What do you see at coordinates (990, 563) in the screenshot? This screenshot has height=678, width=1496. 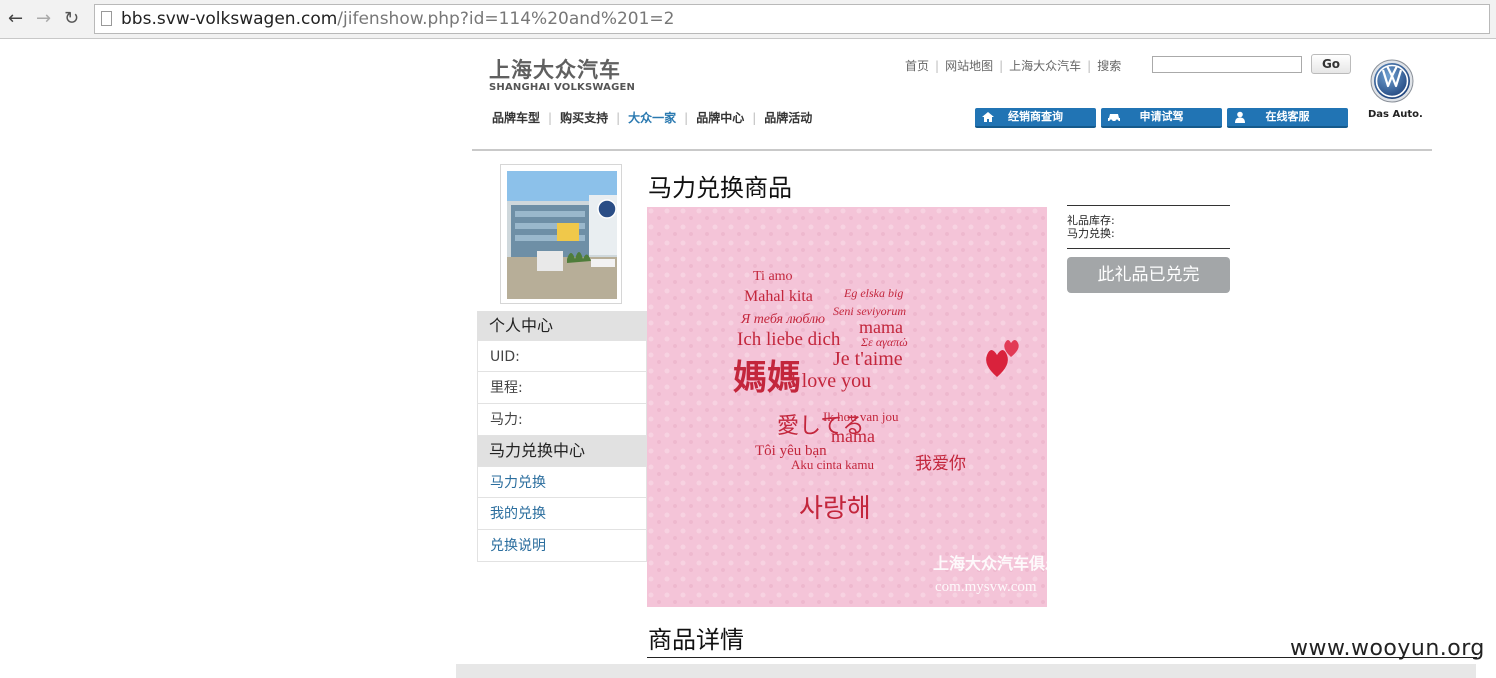 I see `image-word-19: 上海大众汽车俱乐部` at bounding box center [990, 563].